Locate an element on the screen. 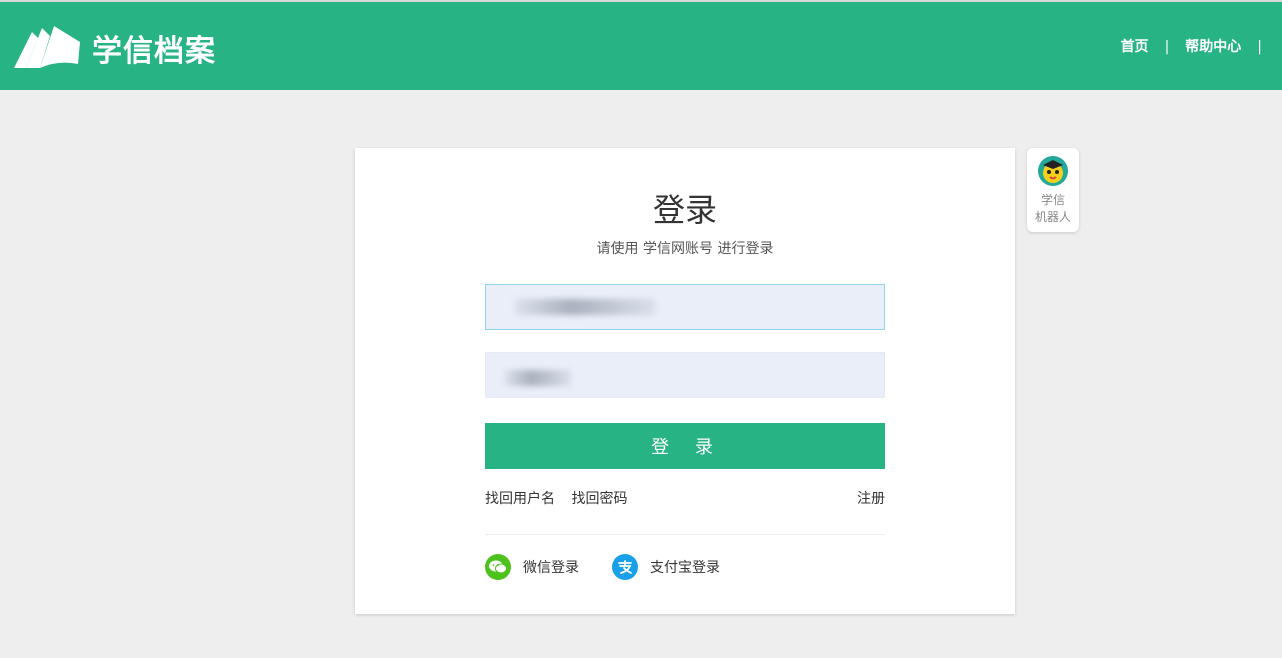 The image size is (1282, 658). account-links: 找回用户名 找回密码 注册 is located at coordinates (685, 499).